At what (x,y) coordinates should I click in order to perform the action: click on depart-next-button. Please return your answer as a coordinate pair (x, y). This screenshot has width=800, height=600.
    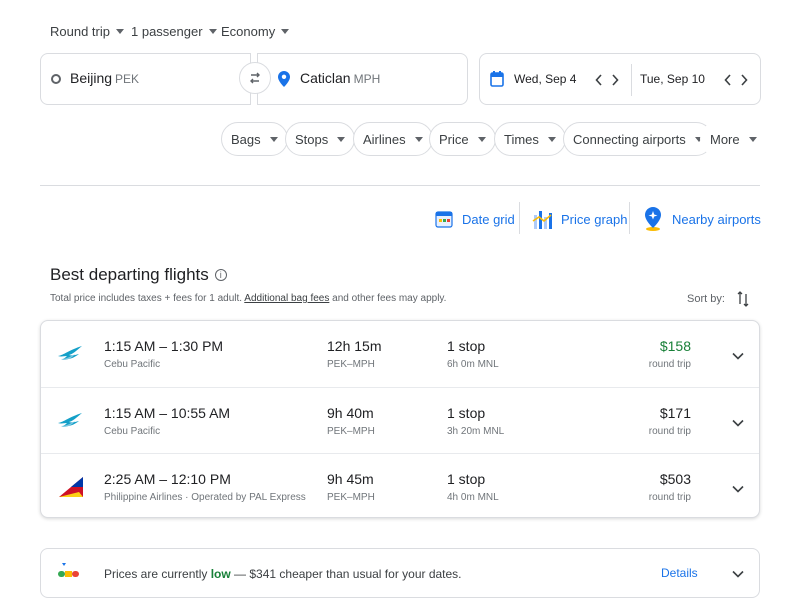
    Looking at the image, I should click on (615, 80).